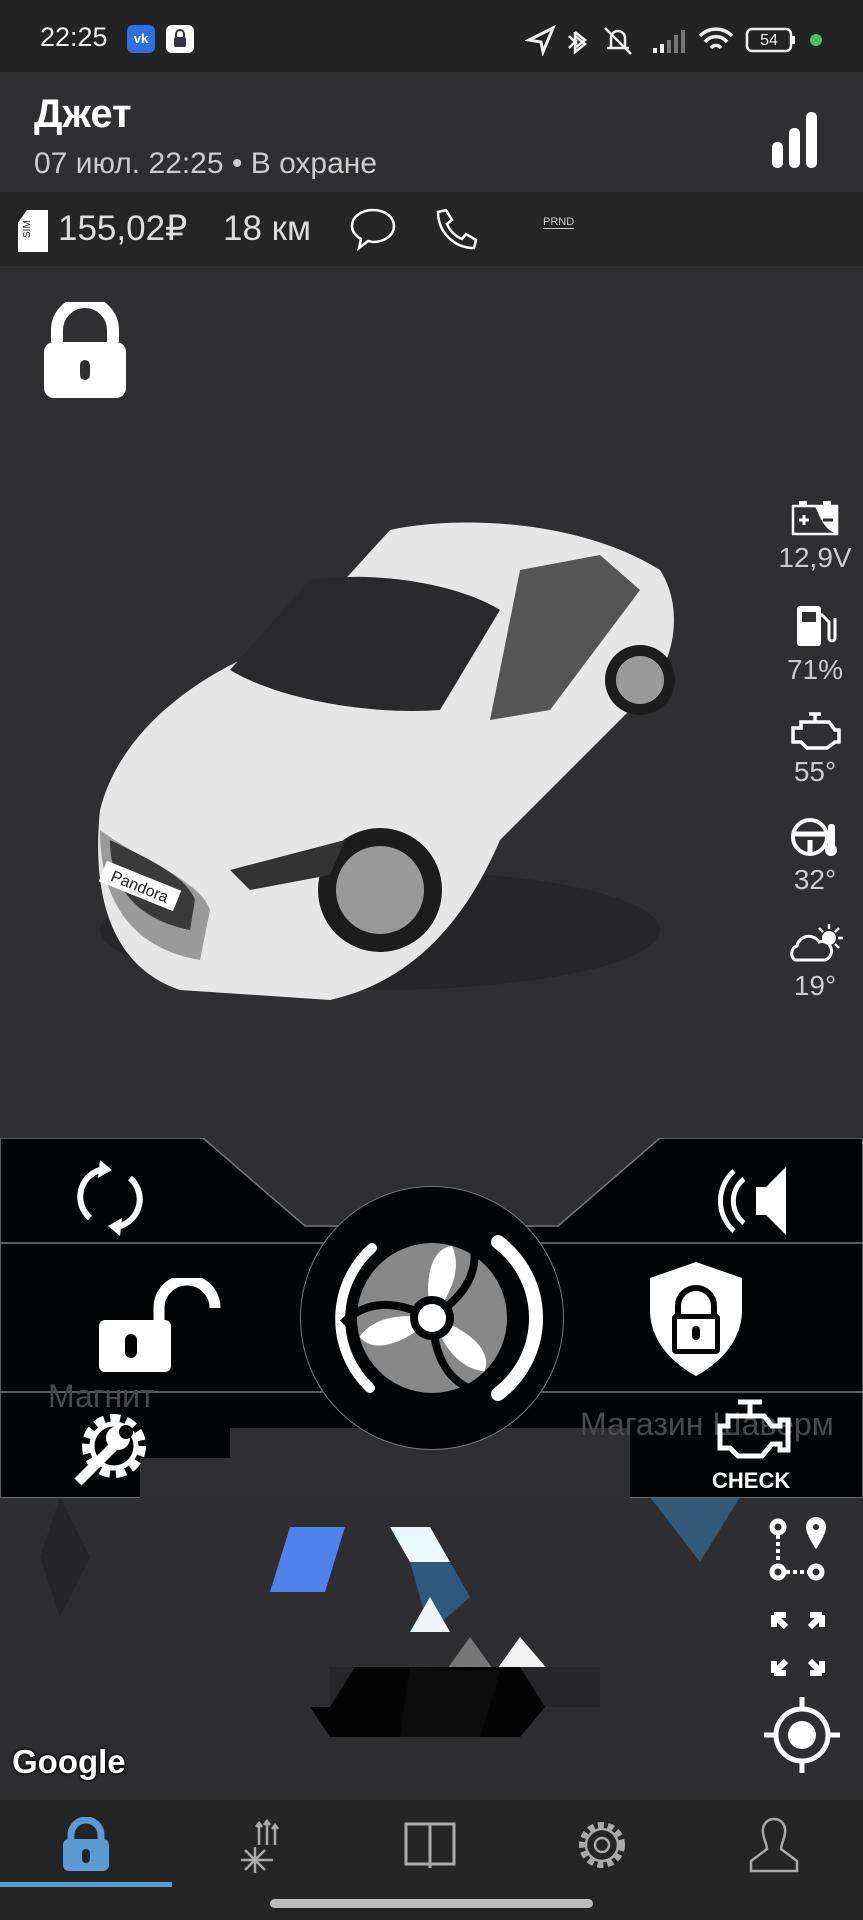 The width and height of the screenshot is (863, 1920). What do you see at coordinates (815, 557) in the screenshot?
I see `battery-voltage: 12,9V` at bounding box center [815, 557].